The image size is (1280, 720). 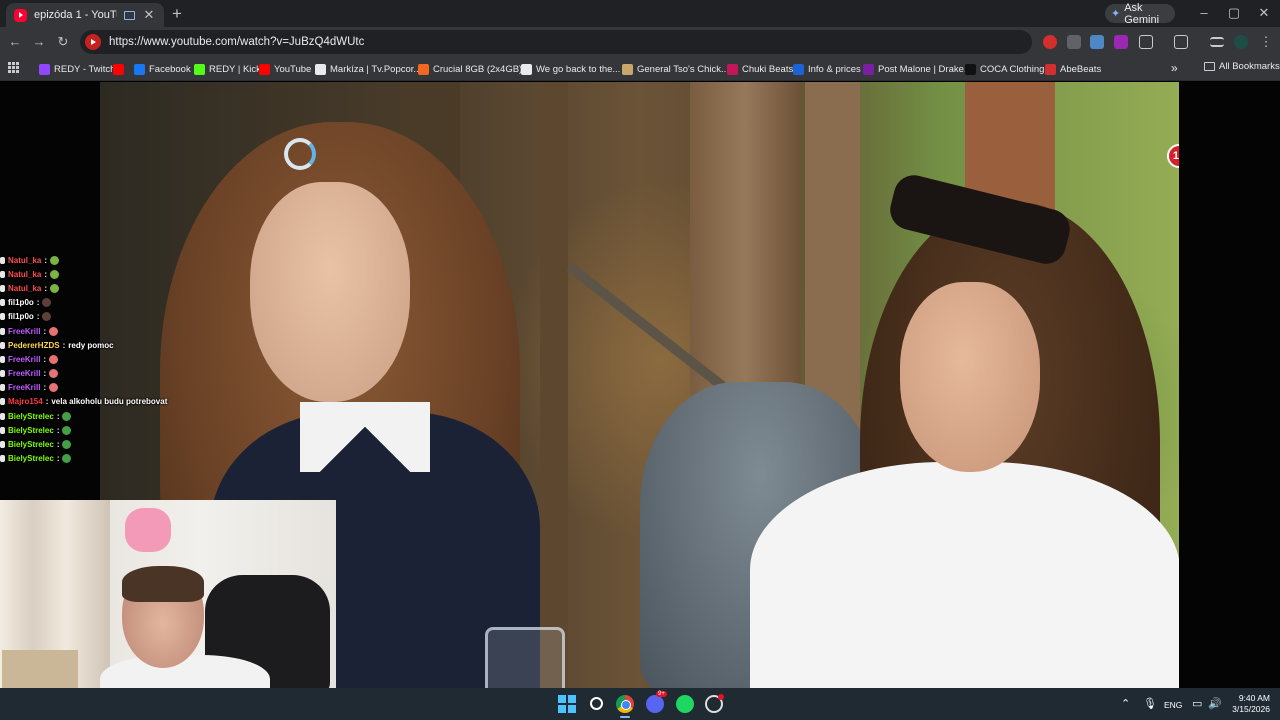 I want to click on system-clock: 9:40 AM 3/15/2026, so click(x=1249, y=704).